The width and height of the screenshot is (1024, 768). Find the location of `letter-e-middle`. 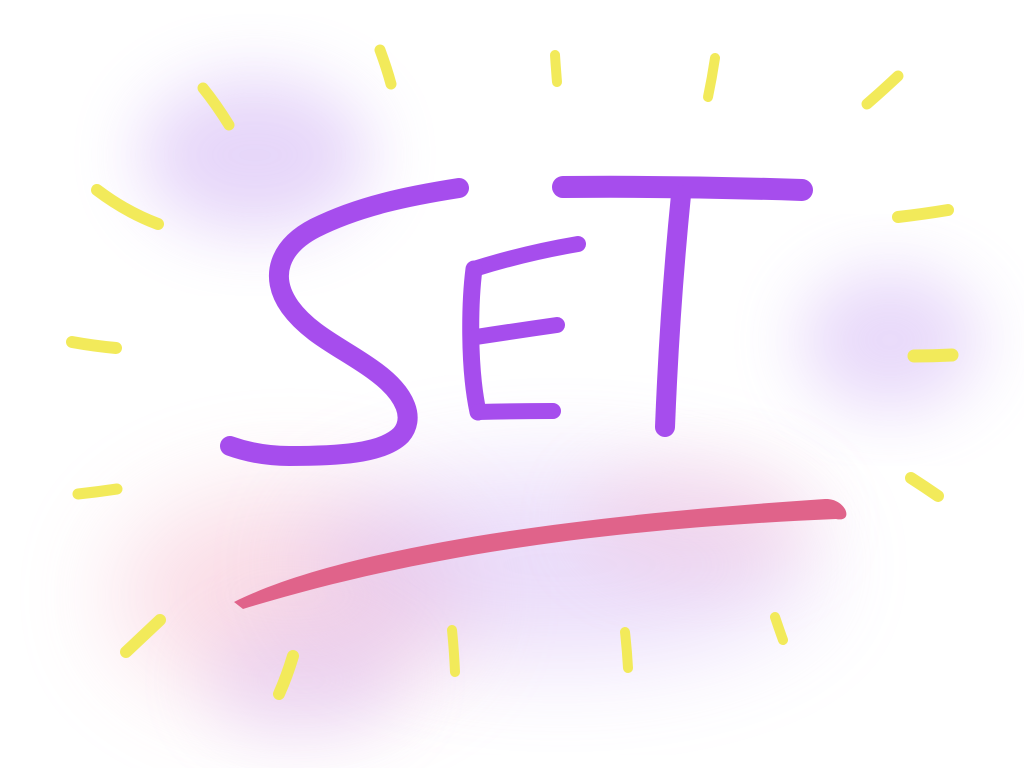

letter-e-middle is located at coordinates (516, 331).